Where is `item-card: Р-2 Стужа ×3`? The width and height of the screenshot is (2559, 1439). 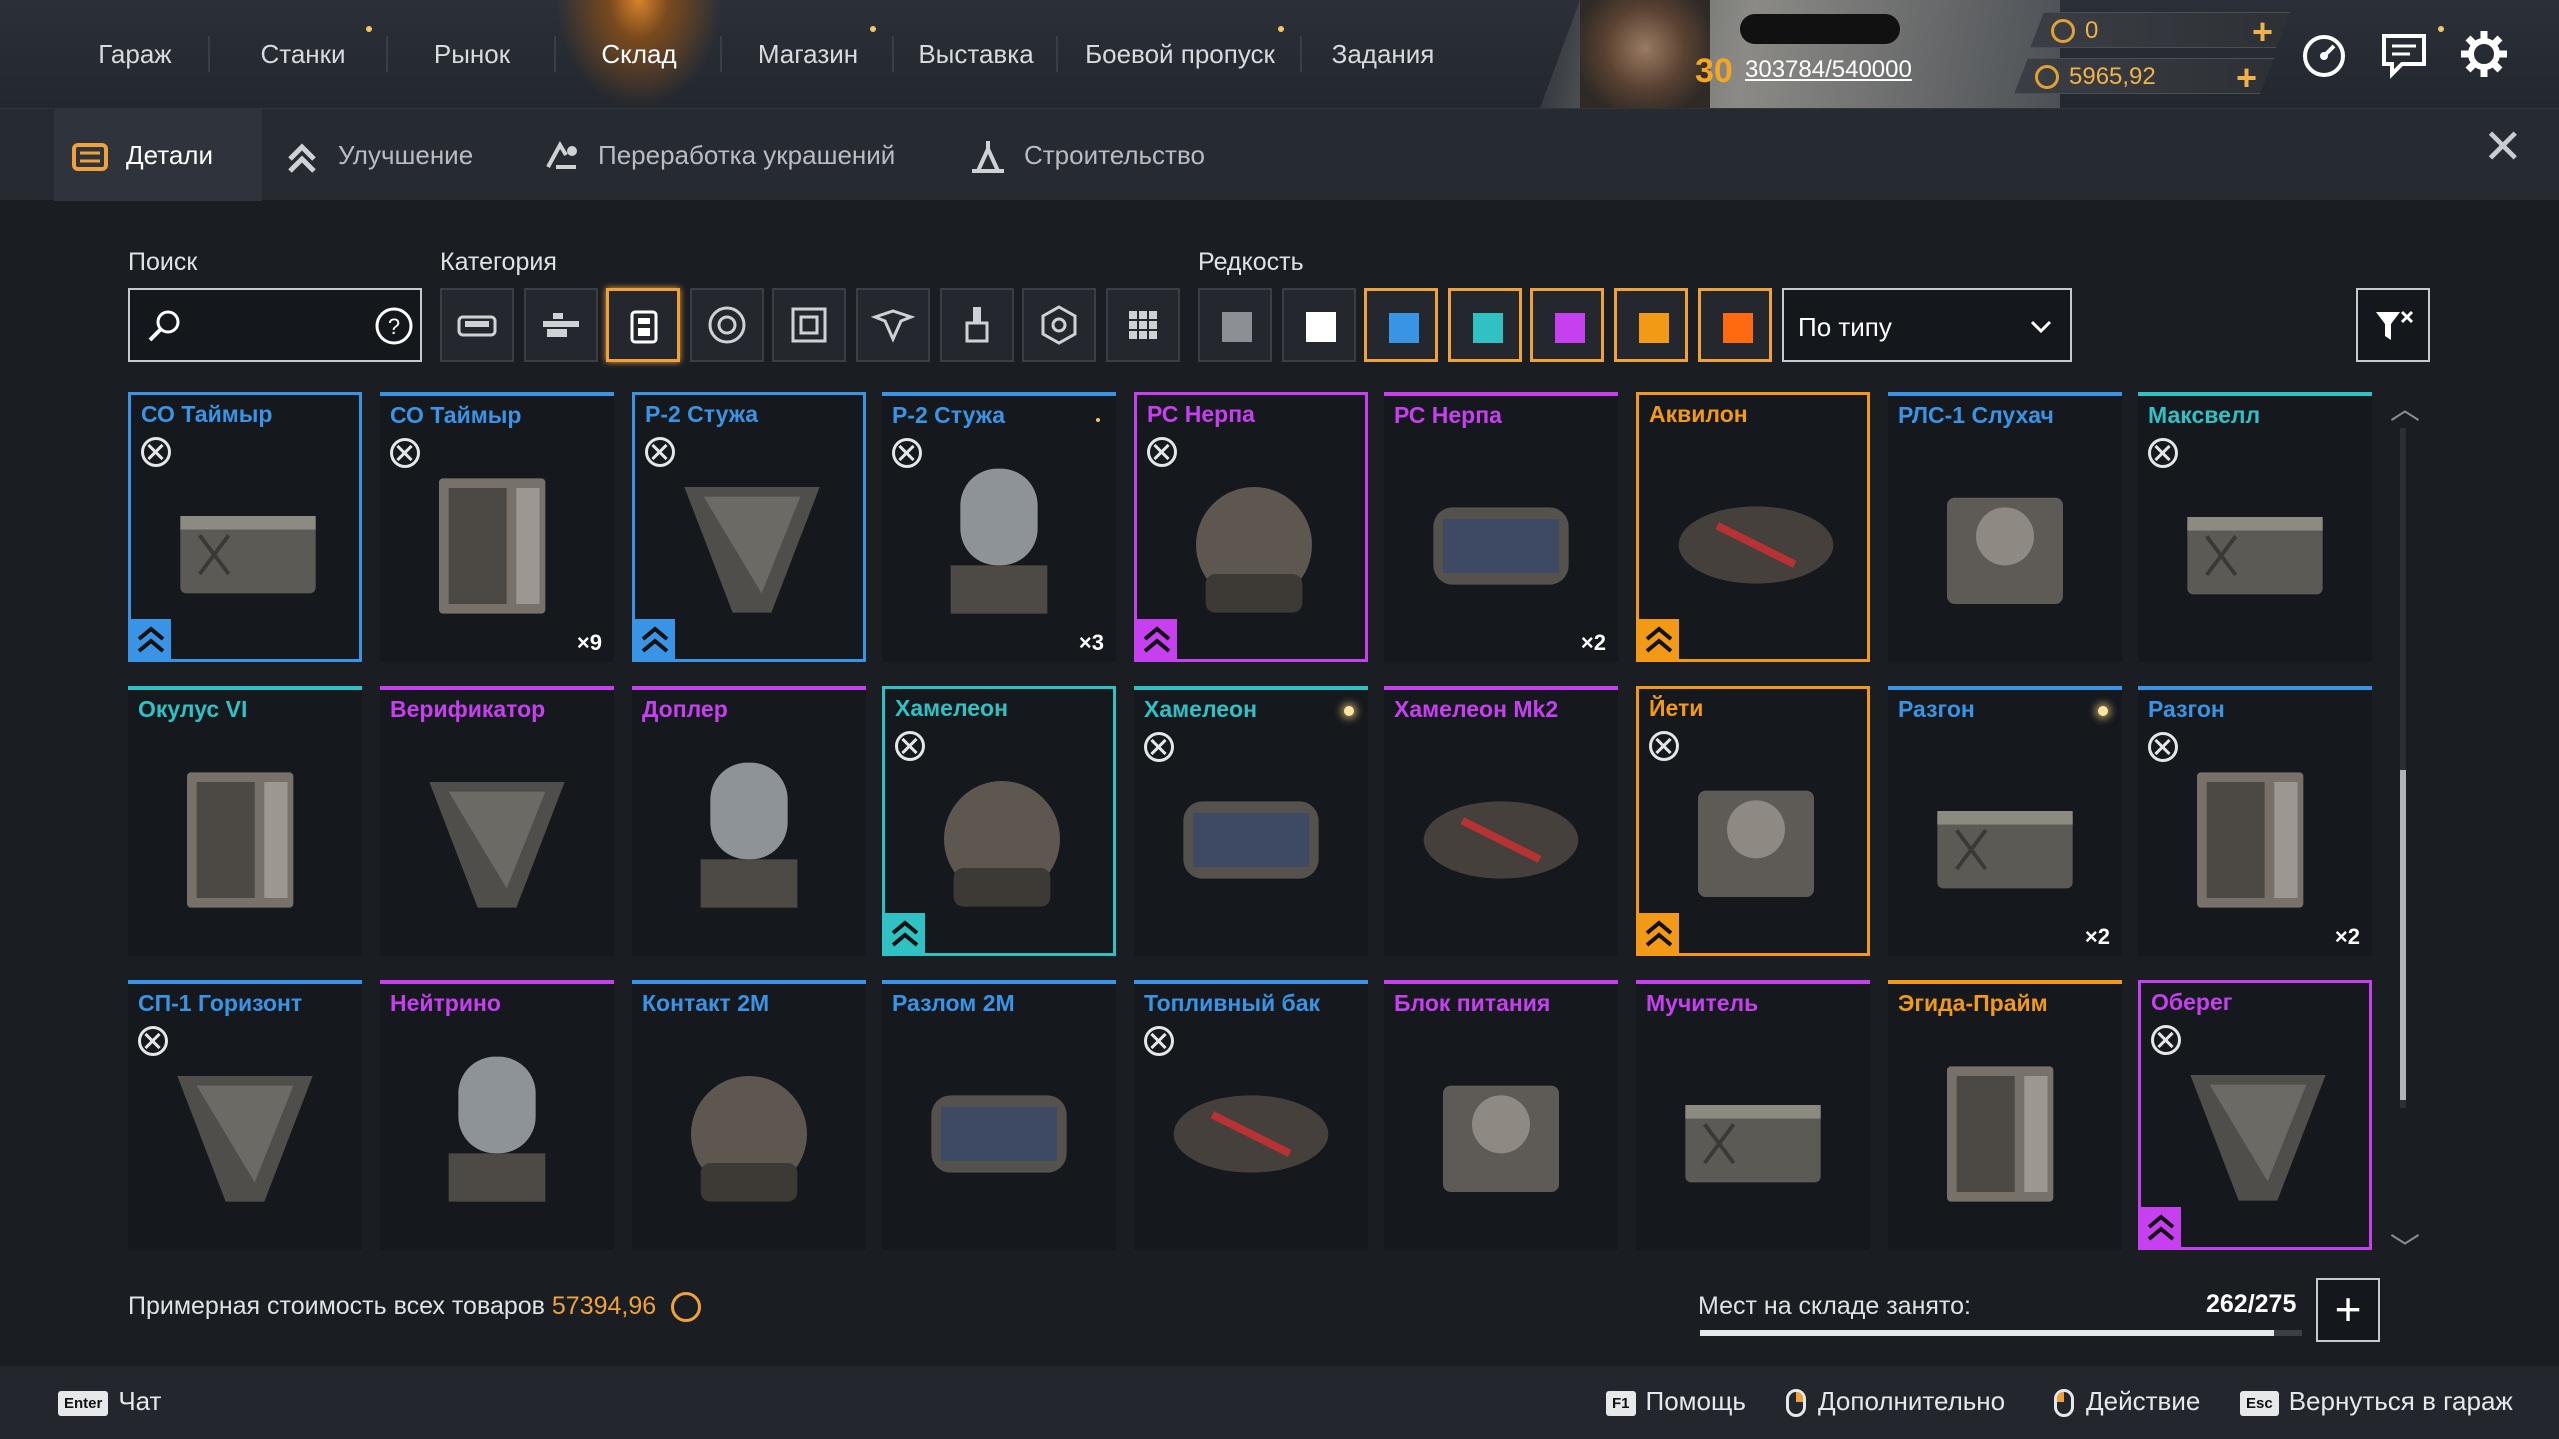 item-card: Р-2 Стужа ×3 is located at coordinates (999, 527).